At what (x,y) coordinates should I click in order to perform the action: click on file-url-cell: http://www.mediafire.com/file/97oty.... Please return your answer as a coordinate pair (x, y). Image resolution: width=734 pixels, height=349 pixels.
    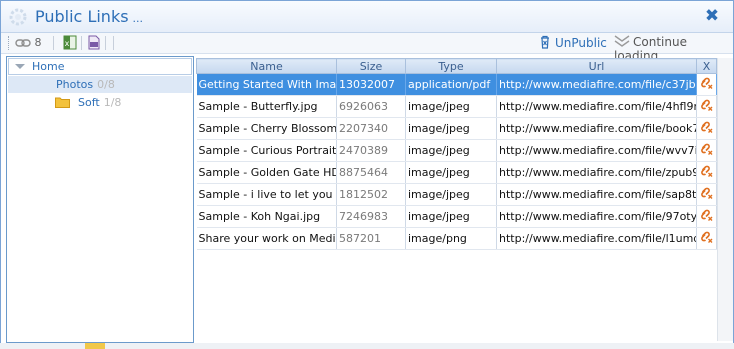
    Looking at the image, I should click on (596, 216).